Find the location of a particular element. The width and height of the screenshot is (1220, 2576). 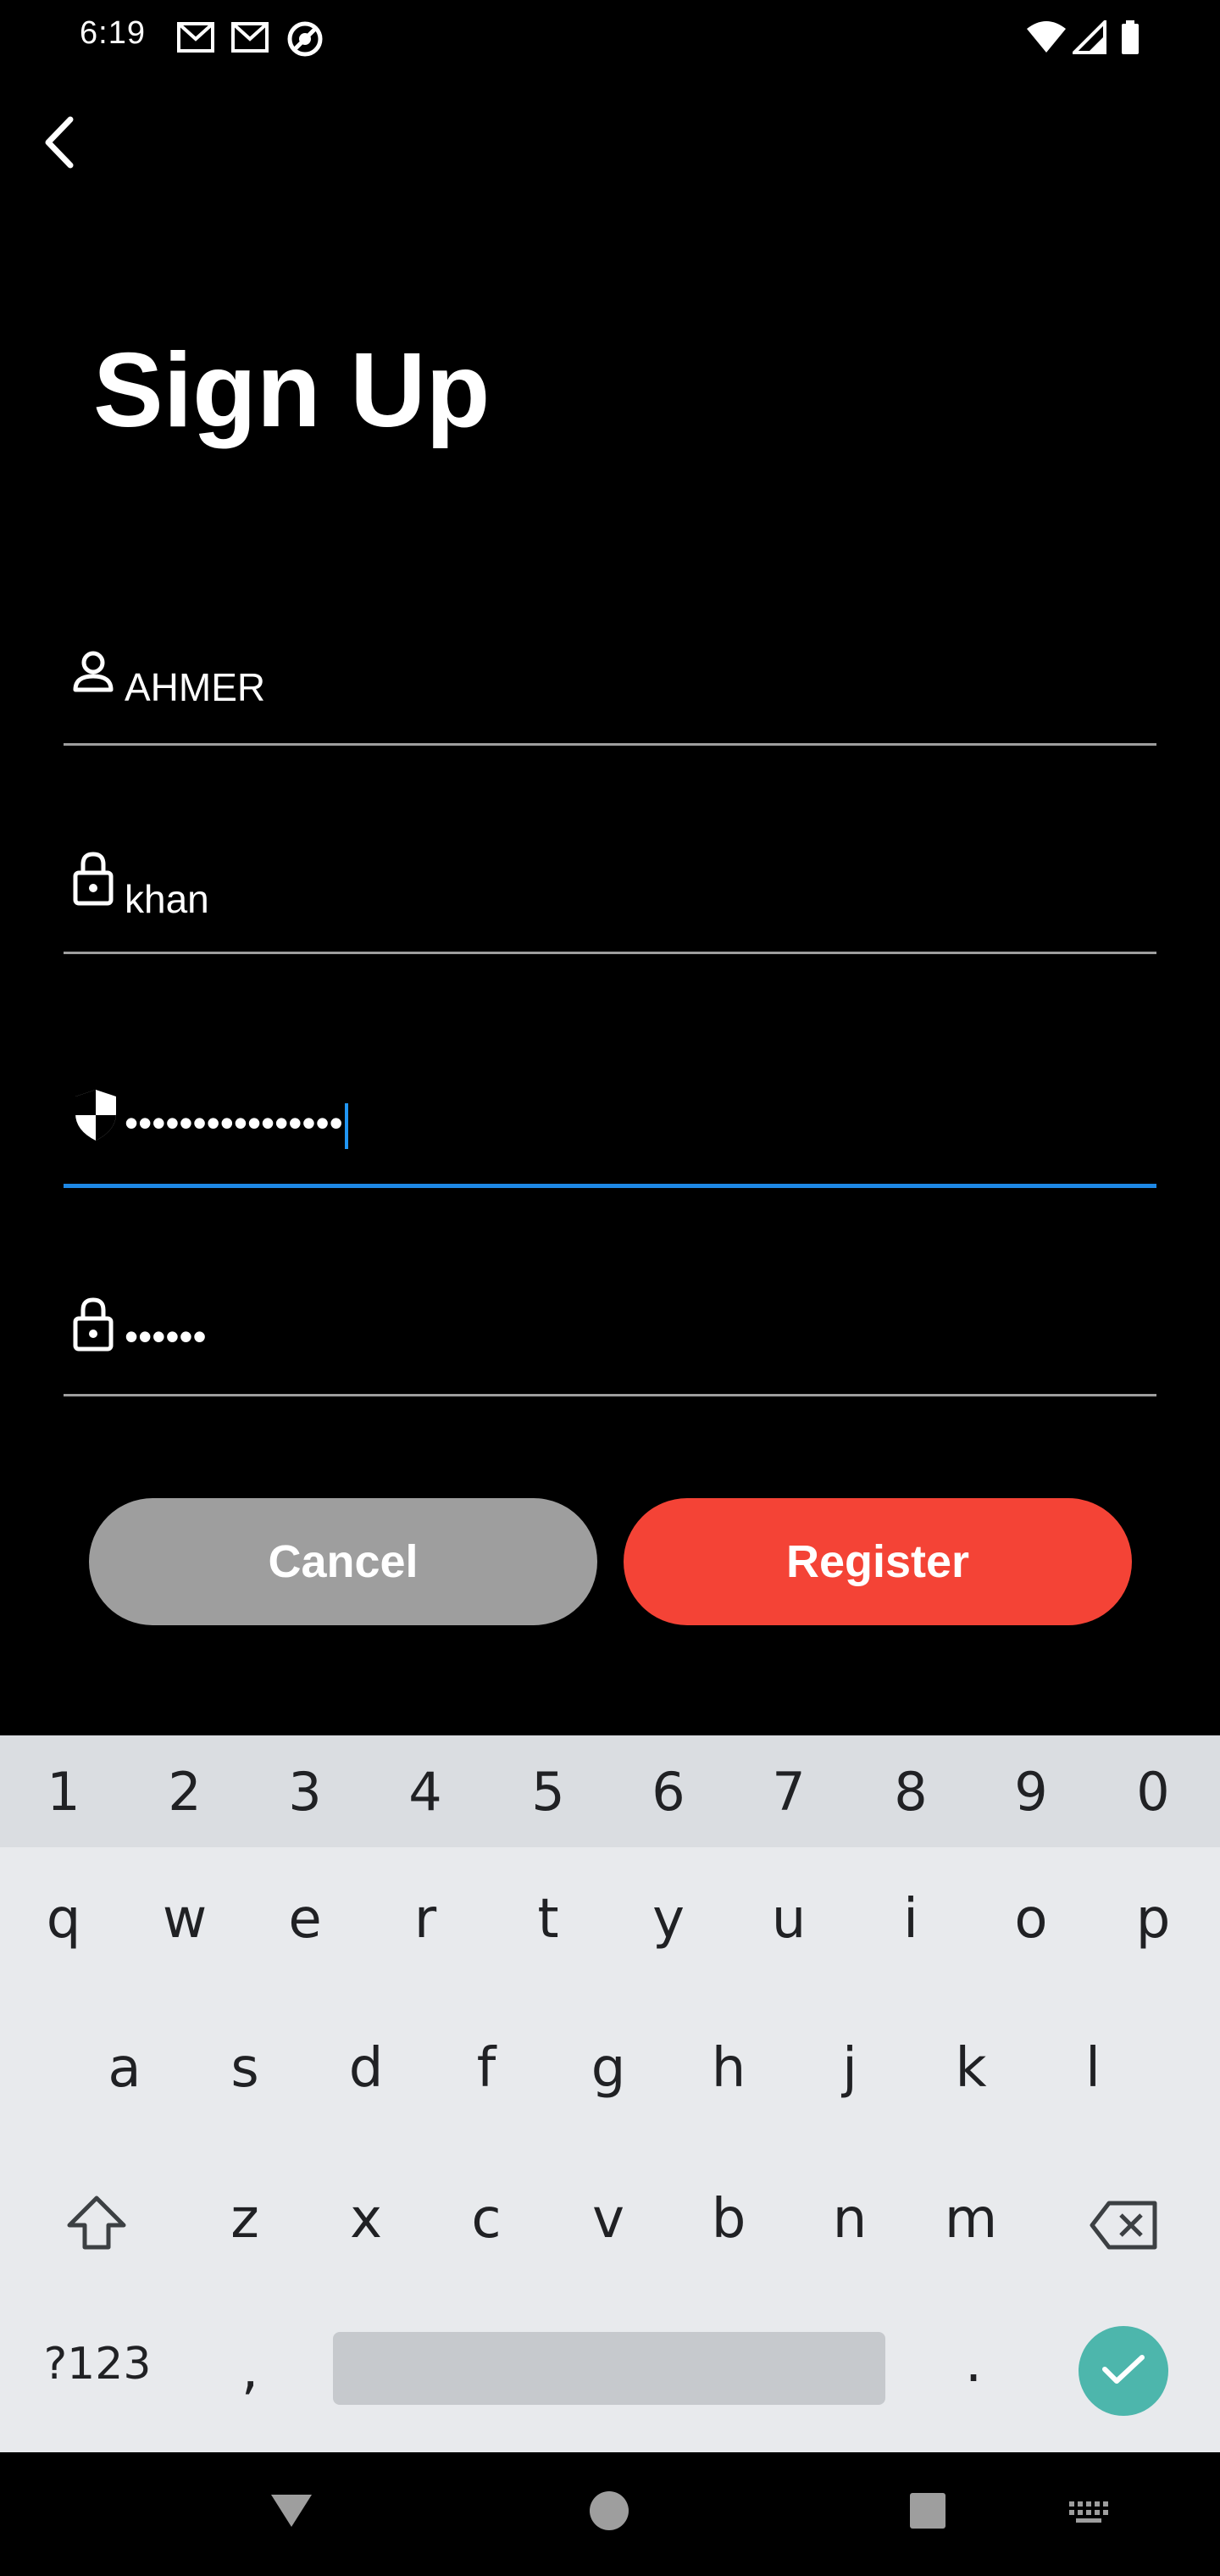

row2-key-f: f is located at coordinates (486, 2068).